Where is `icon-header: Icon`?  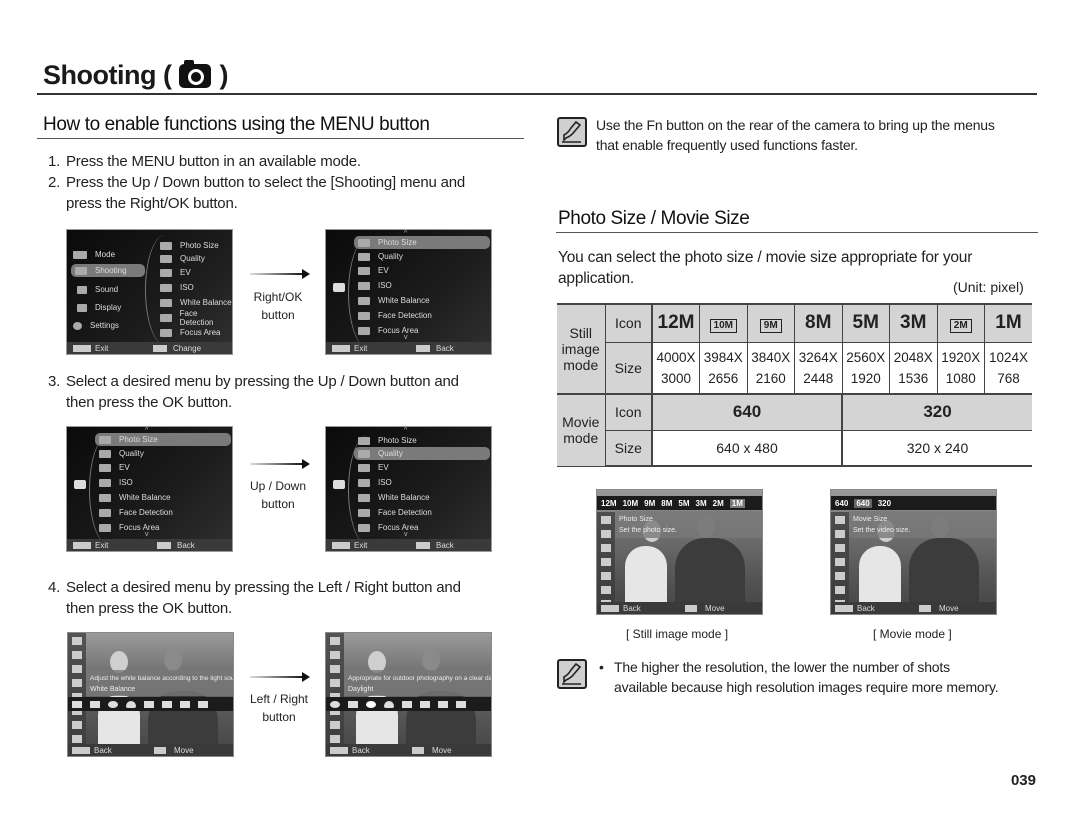
icon-header: Icon is located at coordinates (628, 323).